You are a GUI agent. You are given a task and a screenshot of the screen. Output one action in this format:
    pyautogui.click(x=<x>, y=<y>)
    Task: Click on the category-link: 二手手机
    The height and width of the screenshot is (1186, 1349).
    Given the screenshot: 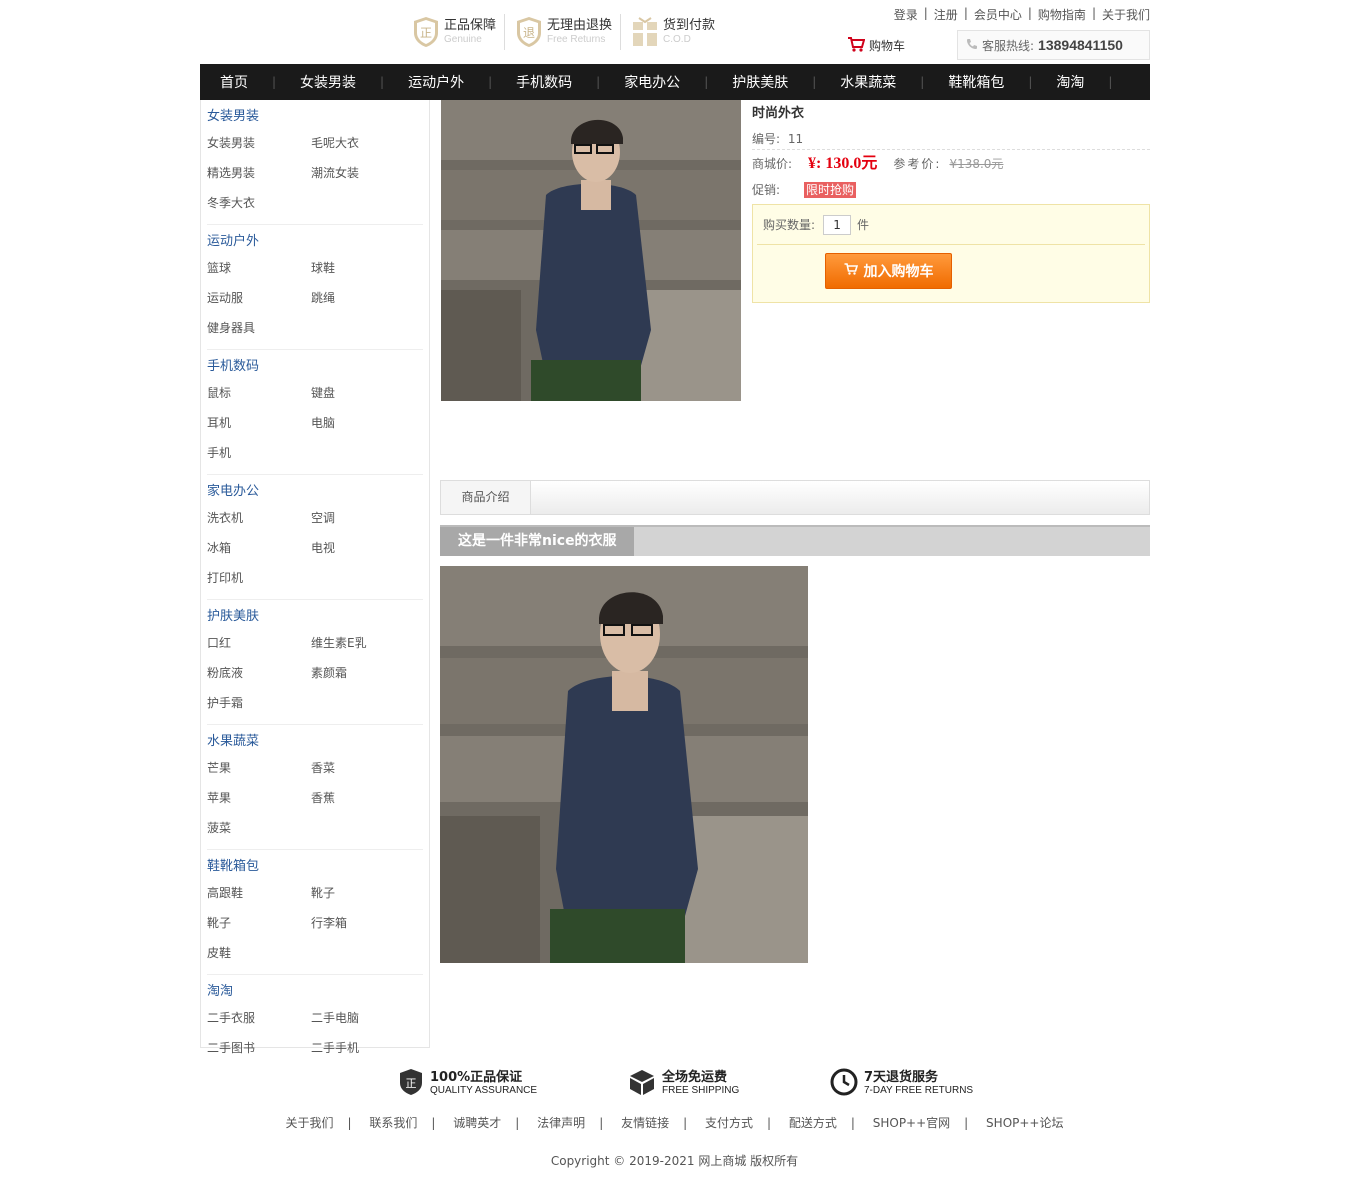 What is the action you would take?
    pyautogui.click(x=363, y=1052)
    